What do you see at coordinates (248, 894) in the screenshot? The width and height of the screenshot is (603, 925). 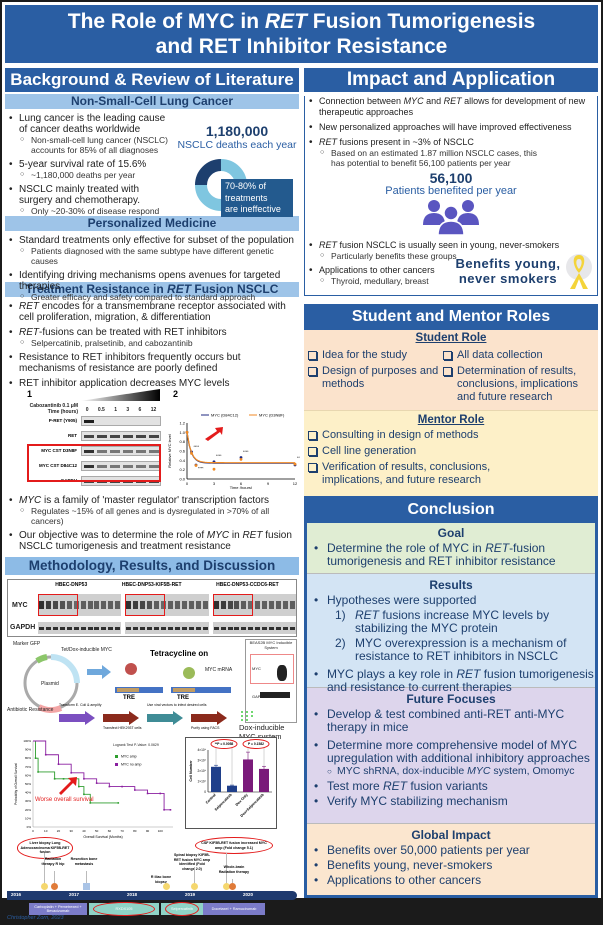 I see `timeline-year: 2020` at bounding box center [248, 894].